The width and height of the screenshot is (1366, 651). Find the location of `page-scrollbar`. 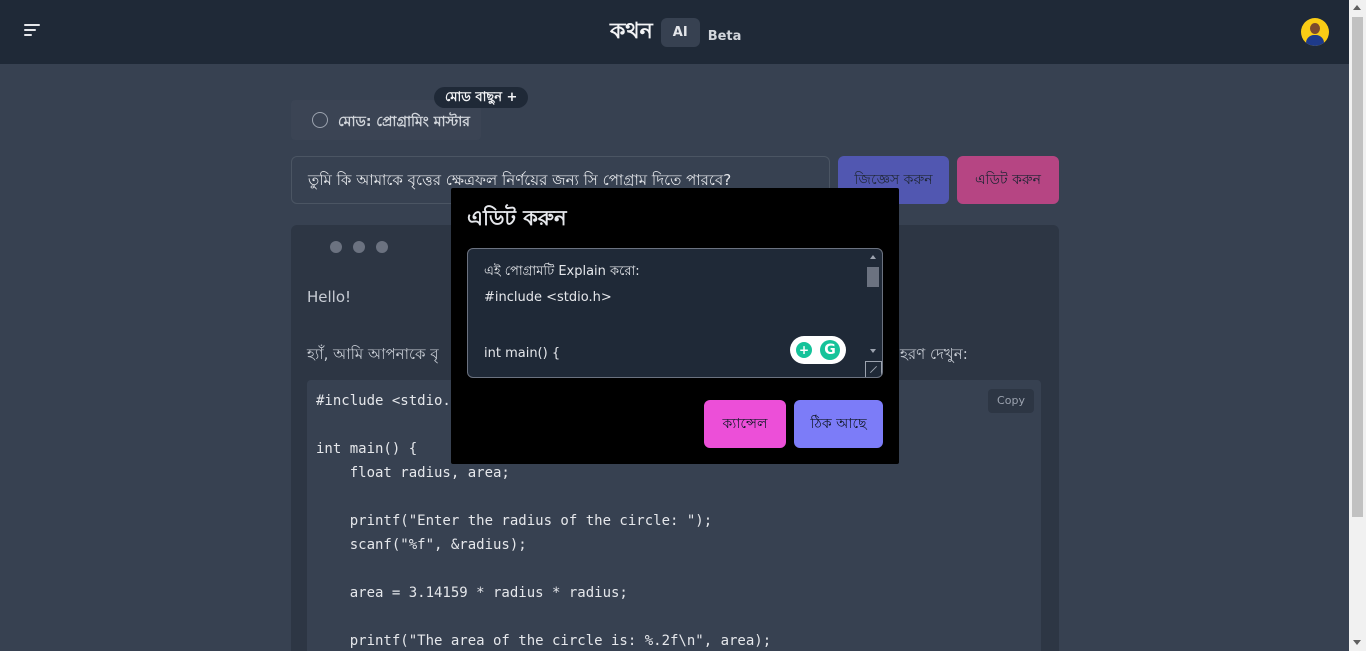

page-scrollbar is located at coordinates (1357, 325).